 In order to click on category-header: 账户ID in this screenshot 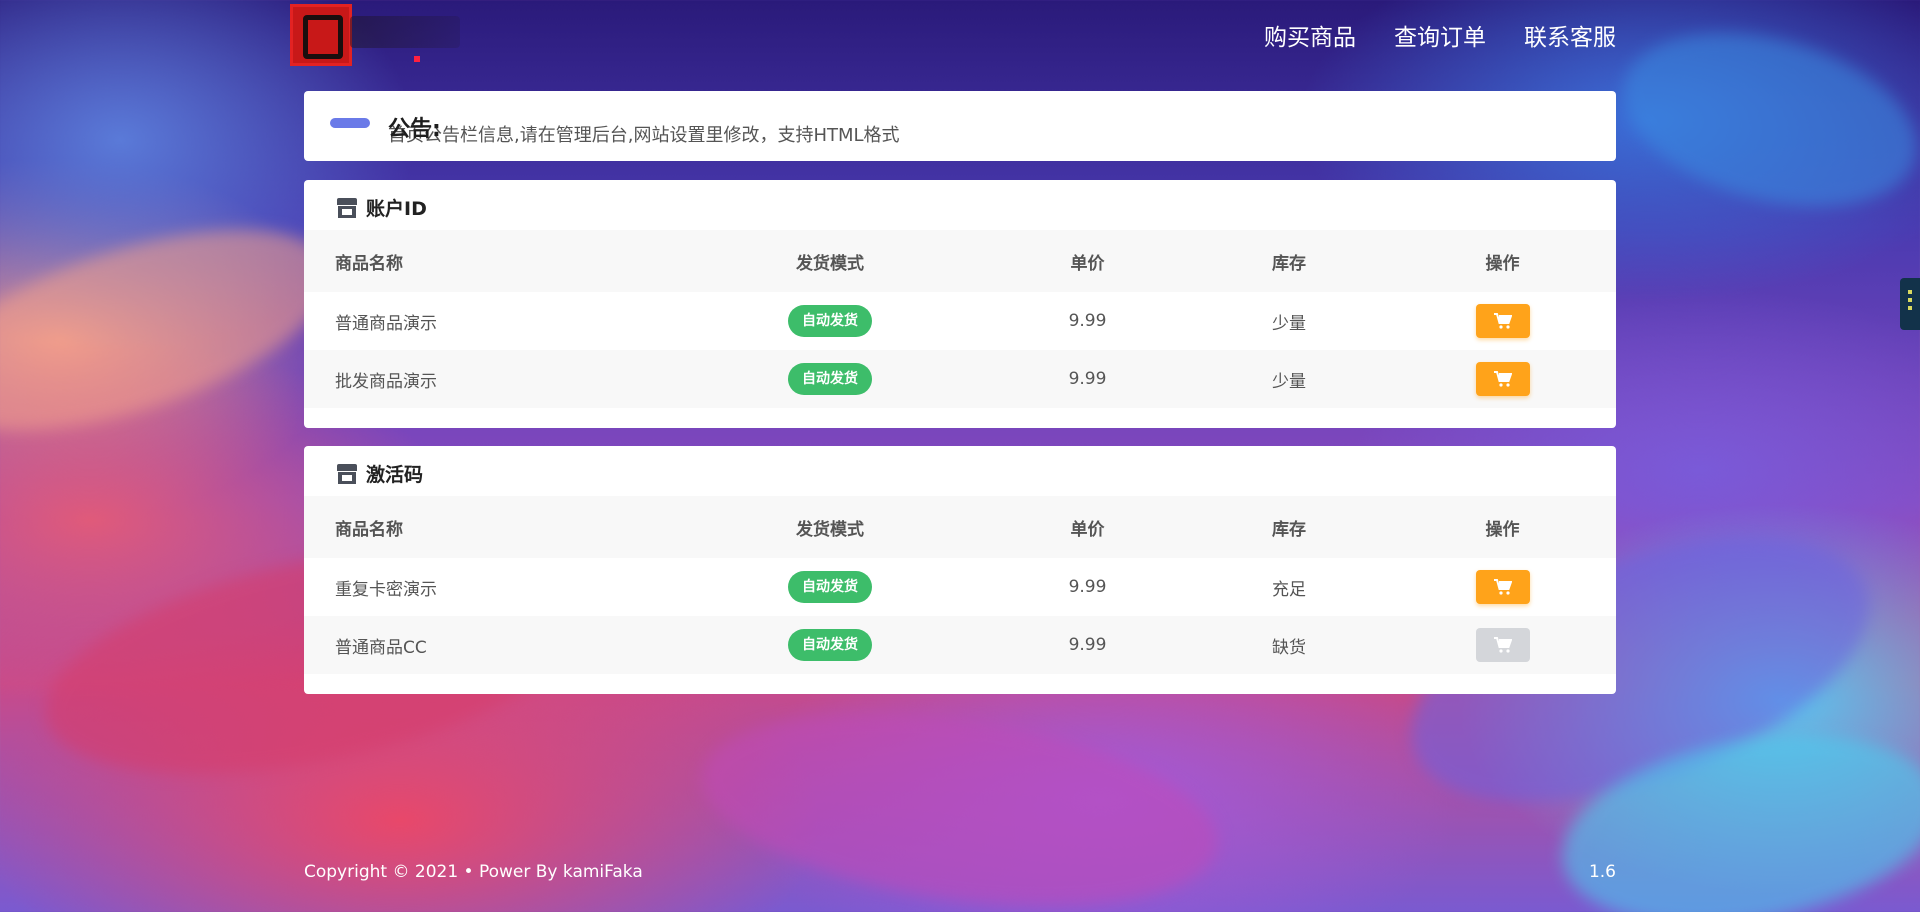, I will do `click(960, 205)`.